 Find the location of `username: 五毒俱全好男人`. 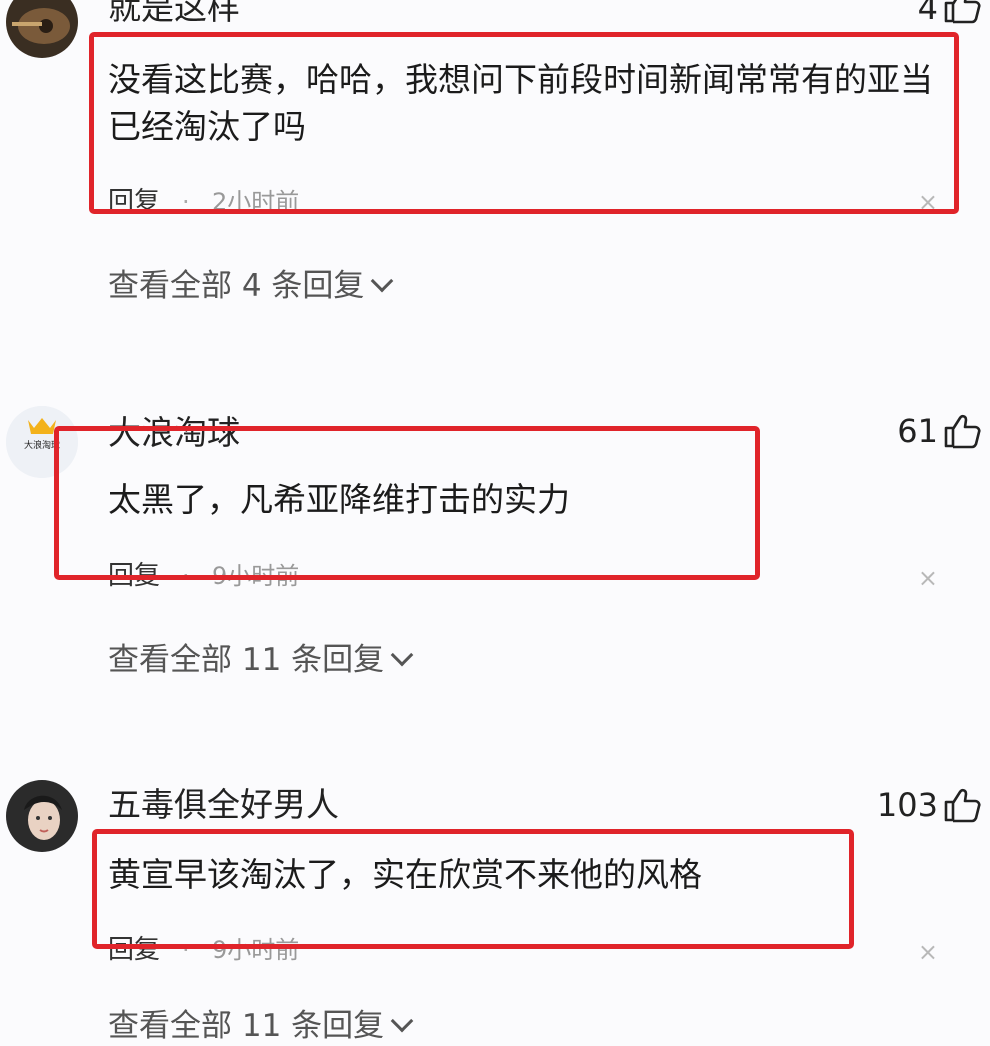

username: 五毒俱全好男人 is located at coordinates (223, 805).